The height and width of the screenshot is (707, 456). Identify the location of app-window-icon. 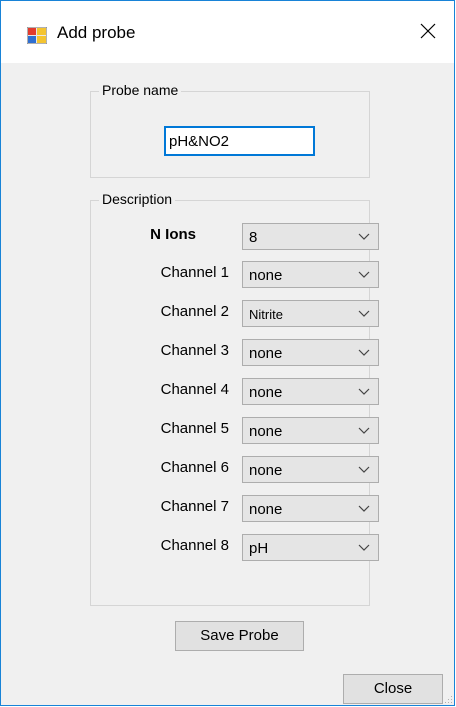
(37, 35).